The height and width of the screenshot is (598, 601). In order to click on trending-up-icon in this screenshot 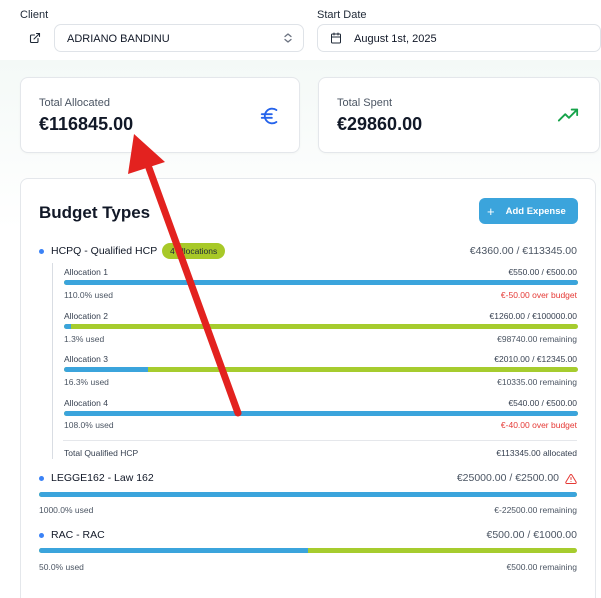, I will do `click(568, 116)`.